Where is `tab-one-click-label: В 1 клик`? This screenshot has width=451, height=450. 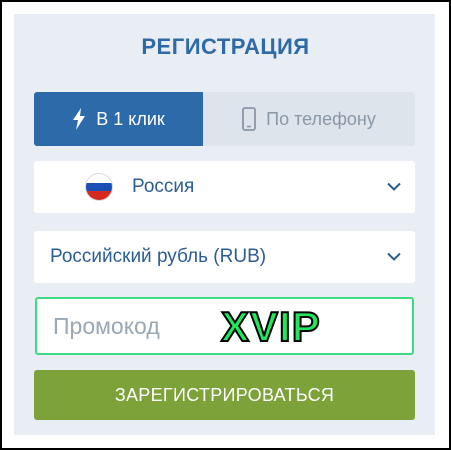
tab-one-click-label: В 1 клик is located at coordinates (130, 118).